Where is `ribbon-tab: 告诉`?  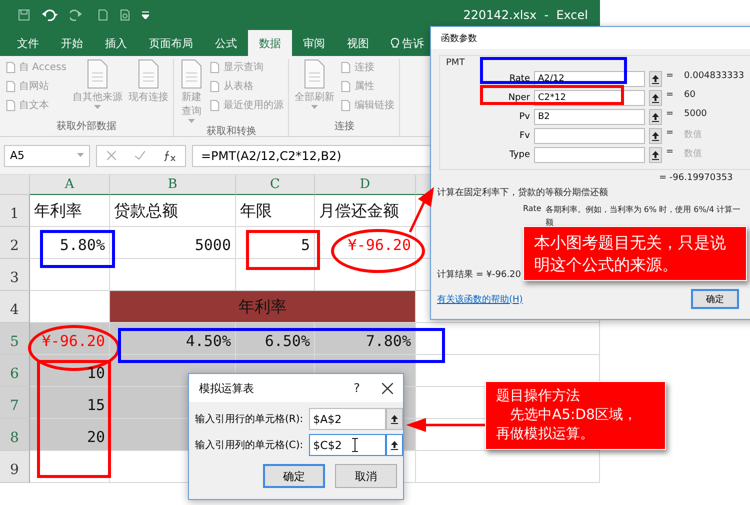
ribbon-tab: 告诉 is located at coordinates (407, 43).